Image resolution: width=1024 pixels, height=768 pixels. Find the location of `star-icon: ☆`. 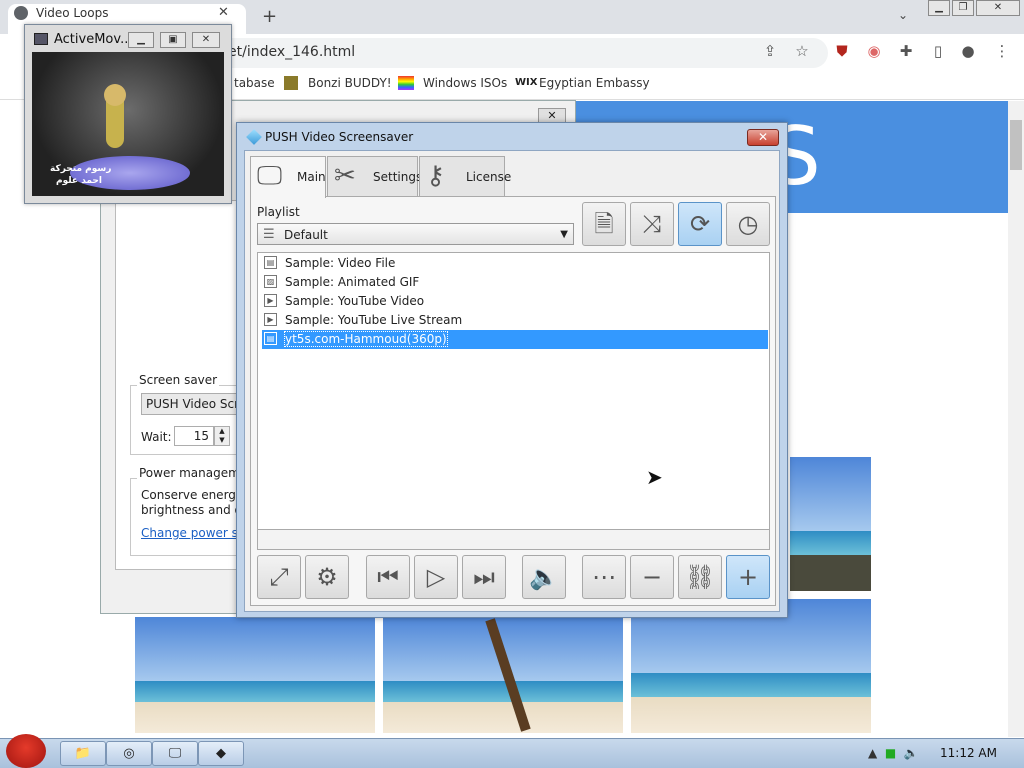

star-icon: ☆ is located at coordinates (802, 52).